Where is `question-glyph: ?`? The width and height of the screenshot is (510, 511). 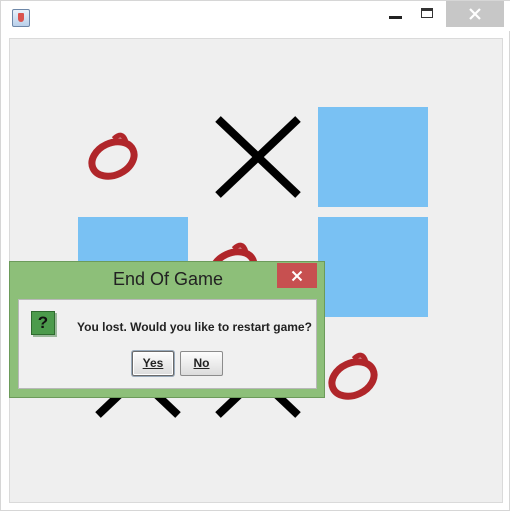 question-glyph: ? is located at coordinates (43, 322).